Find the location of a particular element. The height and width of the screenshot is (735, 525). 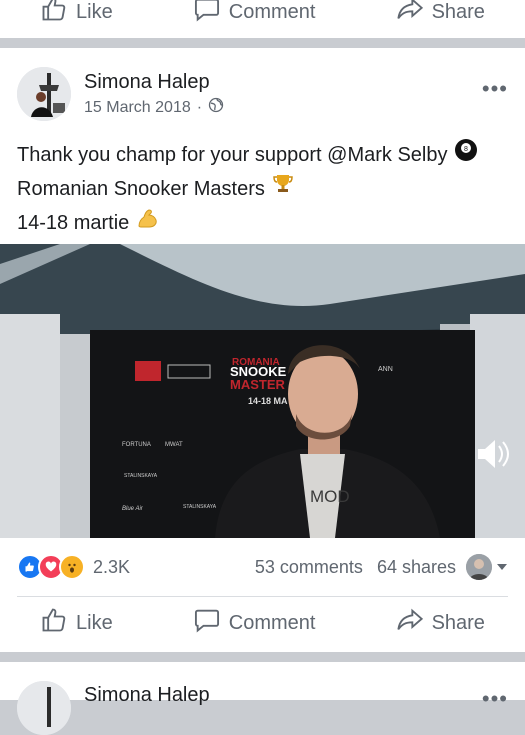

sponsor-5: STALINSKAYA is located at coordinates (200, 507).